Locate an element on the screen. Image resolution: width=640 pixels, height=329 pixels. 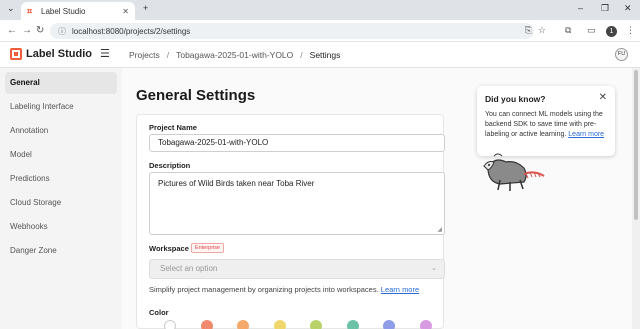
sidebar-item-general: General is located at coordinates (61, 83).